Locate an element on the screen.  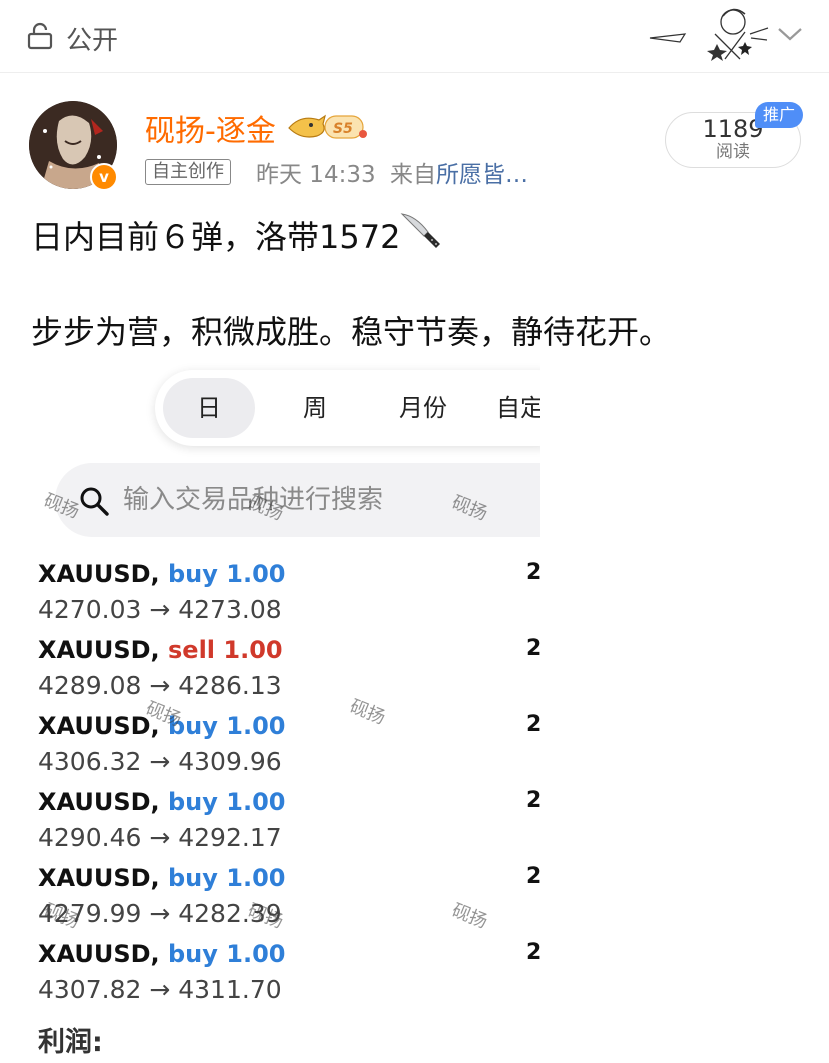
trade-close-price: 4309.96 is located at coordinates (230, 761).